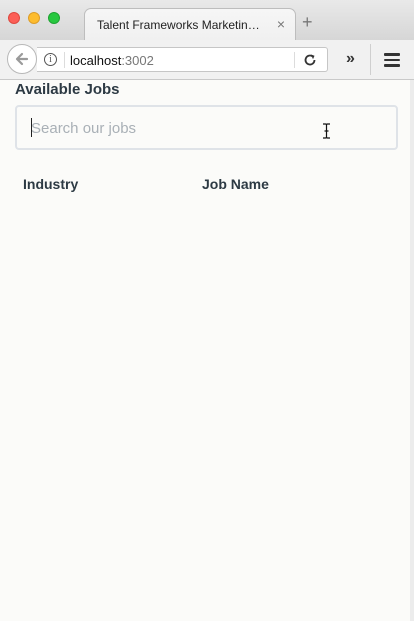 The width and height of the screenshot is (414, 621). I want to click on browser-tab: Talent Frameworks Marketing ... ×, so click(190, 24).